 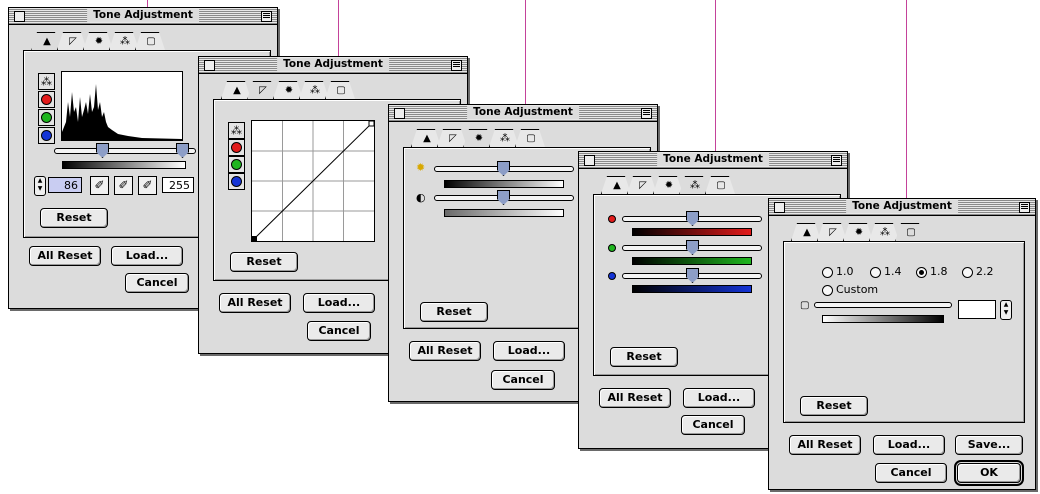 I want to click on custom-gamma-field, so click(x=977, y=309).